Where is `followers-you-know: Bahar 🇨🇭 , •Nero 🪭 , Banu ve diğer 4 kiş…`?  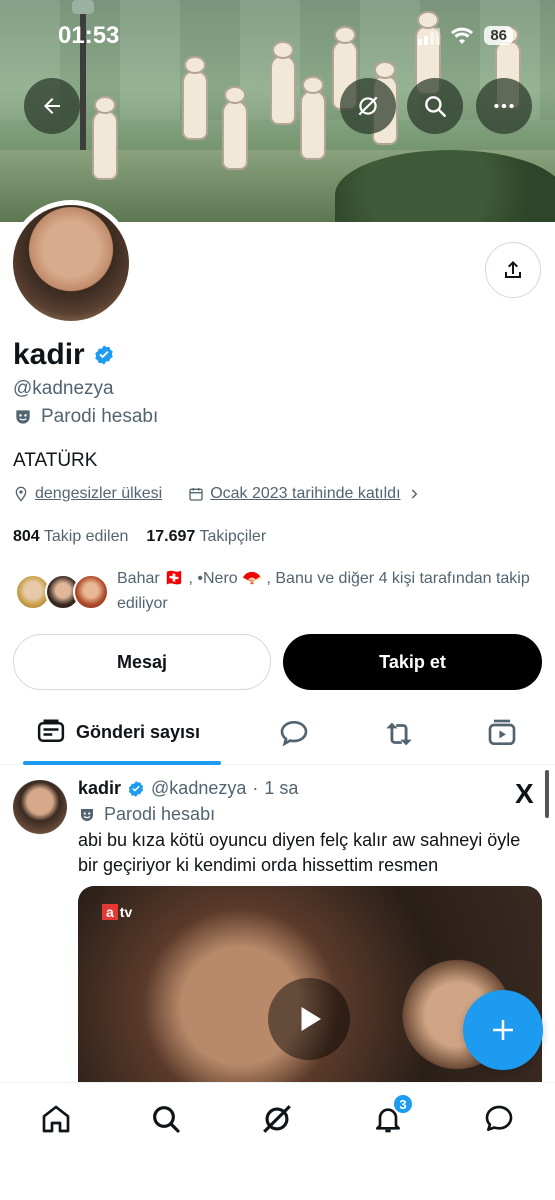
followers-you-know: Bahar 🇨🇭 , •Nero 🪭 , Banu ve diğer 4 kiş… is located at coordinates (278, 591).